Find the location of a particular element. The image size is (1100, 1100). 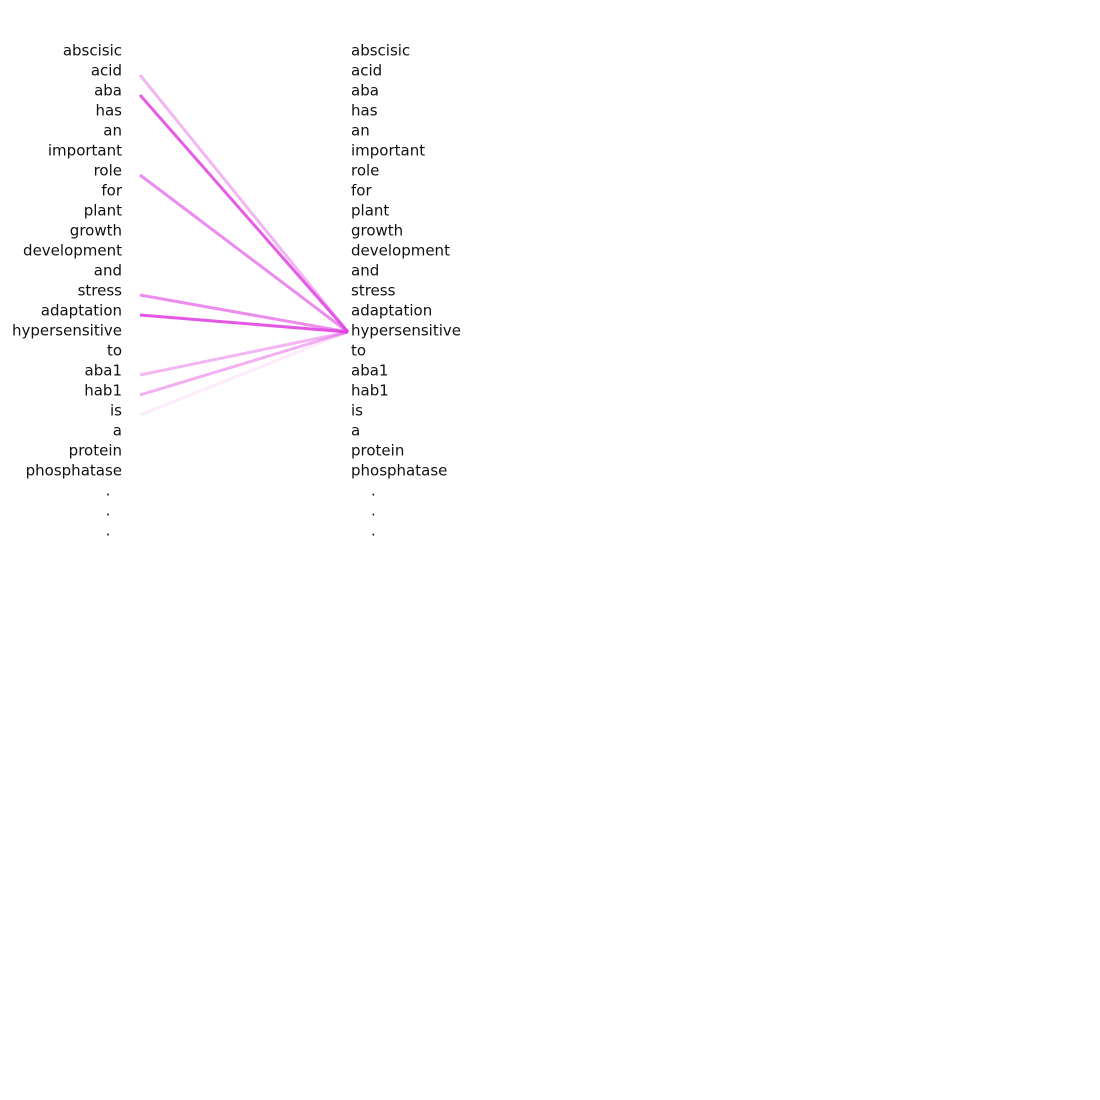

right-token: plant is located at coordinates (370, 211).